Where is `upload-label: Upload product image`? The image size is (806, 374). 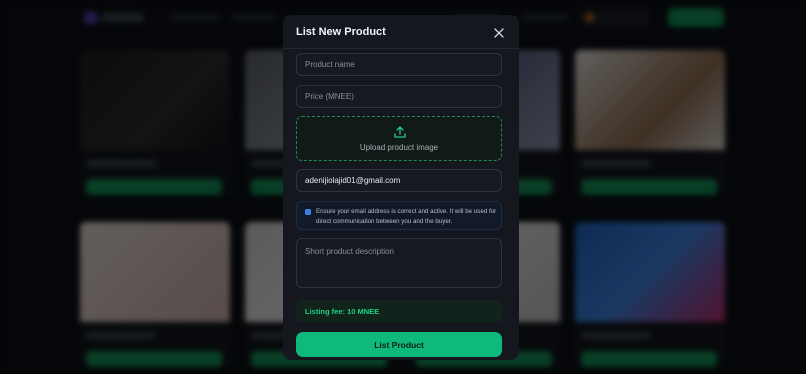
upload-label: Upload product image is located at coordinates (399, 147).